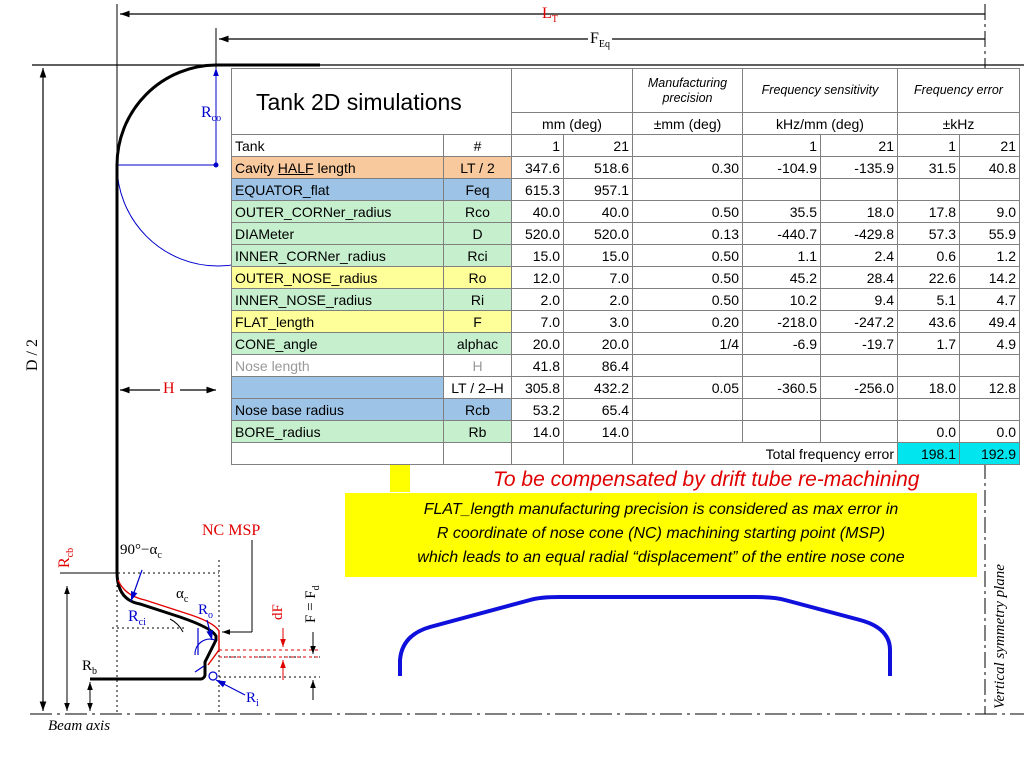 The height and width of the screenshot is (768, 1024). I want to click on row-err-1: 22.6, so click(928, 277).